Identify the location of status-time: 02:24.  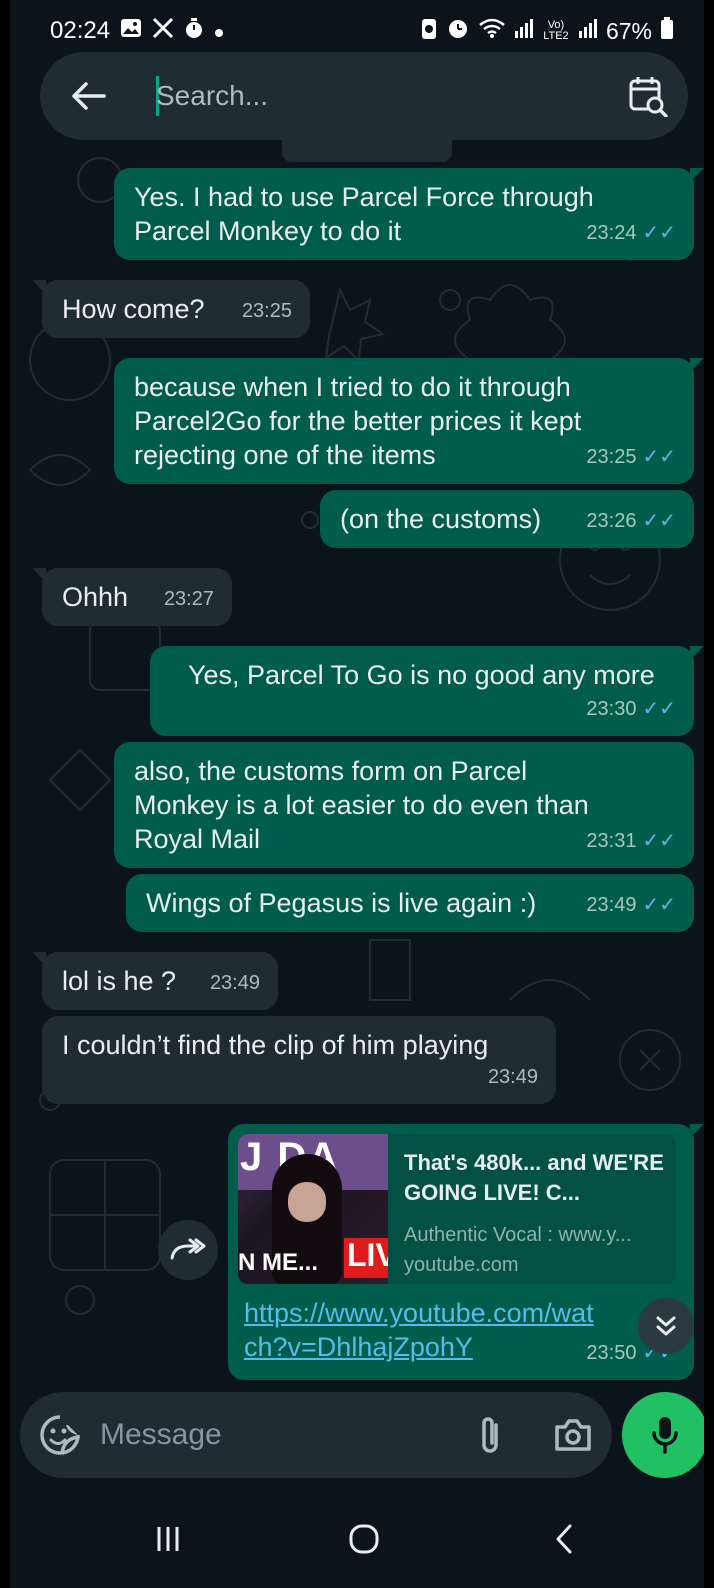
(80, 30).